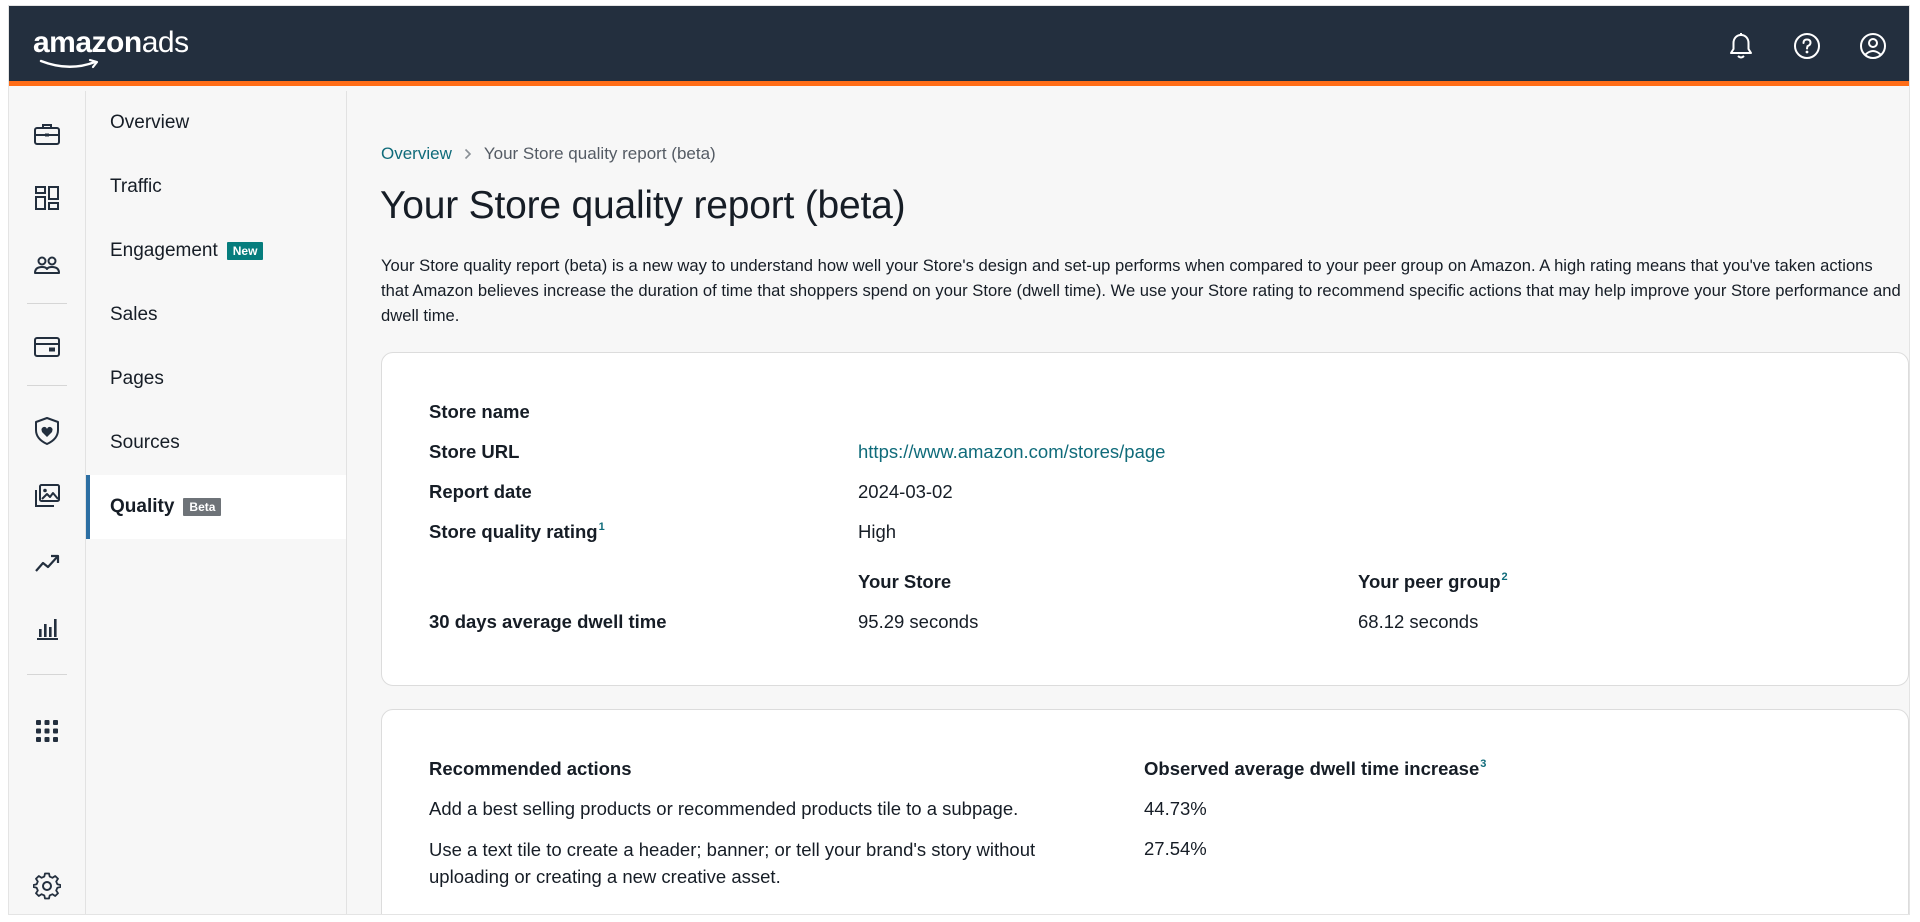 The height and width of the screenshot is (922, 1920). What do you see at coordinates (47, 563) in the screenshot?
I see `trend-icon` at bounding box center [47, 563].